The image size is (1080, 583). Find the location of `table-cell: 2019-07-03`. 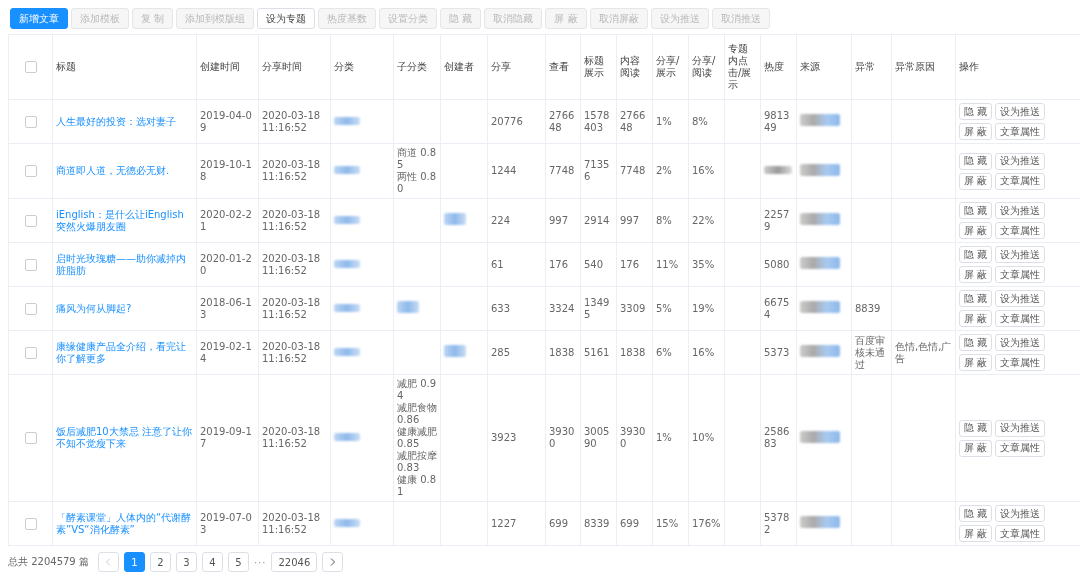

table-cell: 2019-07-03 is located at coordinates (226, 523).